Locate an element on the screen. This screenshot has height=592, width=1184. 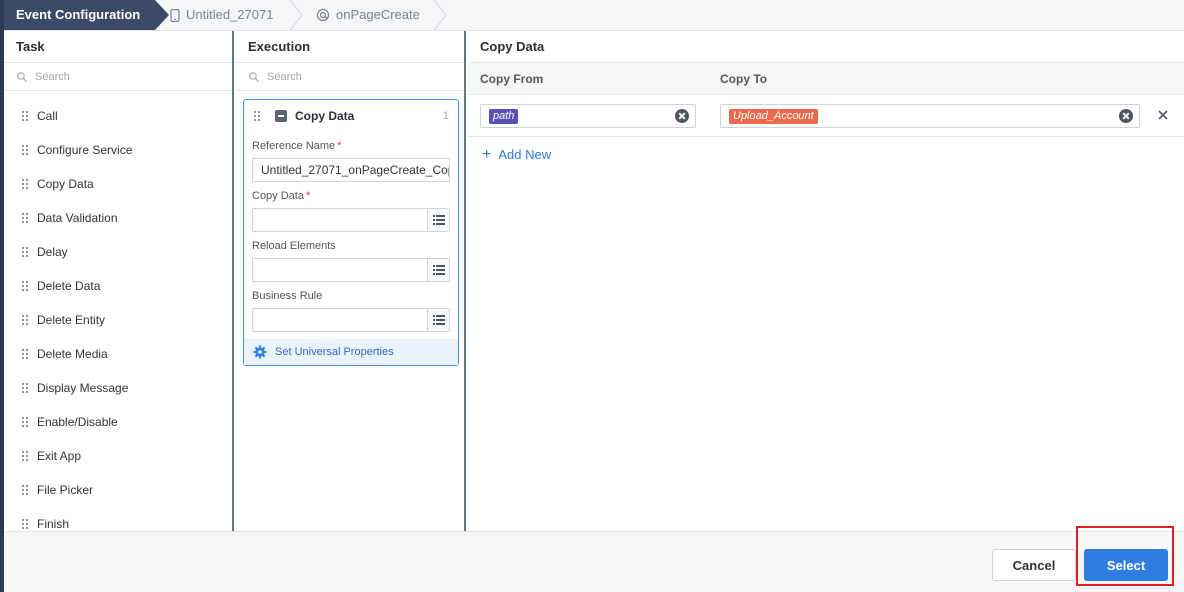
breadcrumb-page: Untitled_27071 is located at coordinates (221, 15).